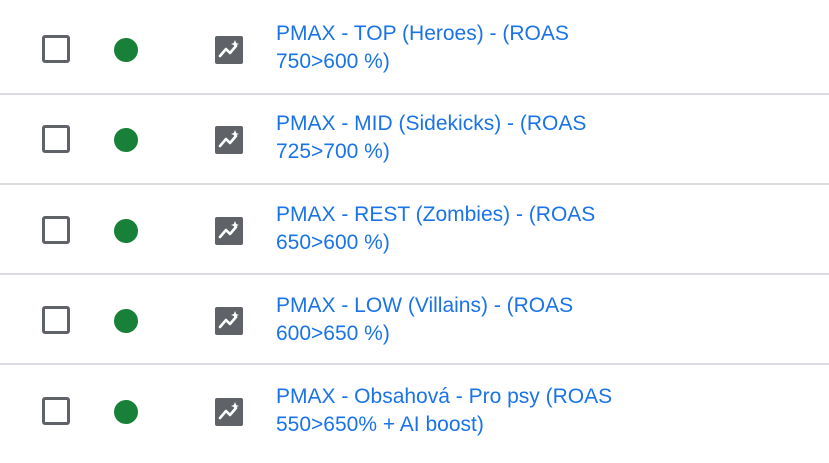  What do you see at coordinates (456, 48) in the screenshot?
I see `campaign-name-link: PMAX - TOP (Heroes) - (ROAS 750>600 %)` at bounding box center [456, 48].